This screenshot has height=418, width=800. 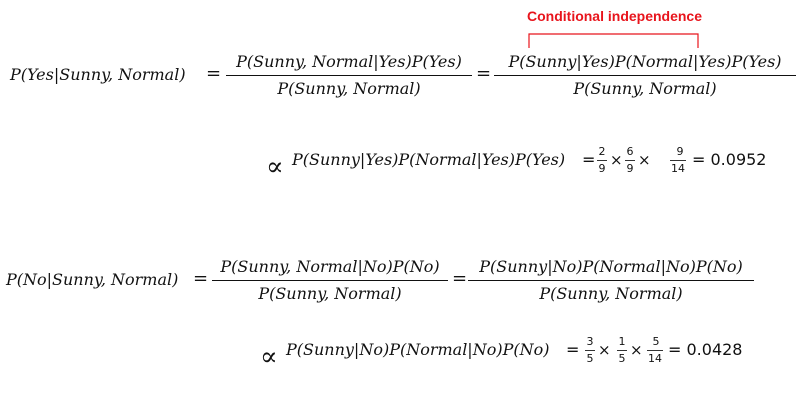 What do you see at coordinates (630, 160) in the screenshot?
I see `yes-frac-b-bar` at bounding box center [630, 160].